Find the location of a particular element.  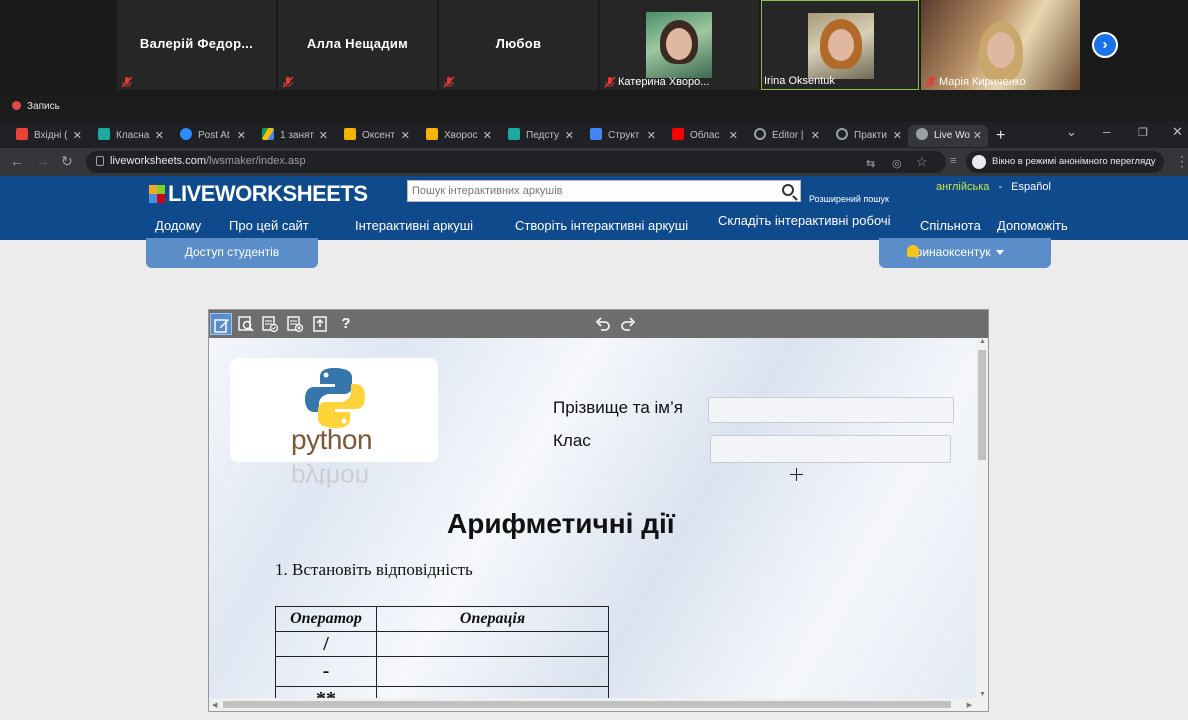

scroll-left-icon: ◀ is located at coordinates (214, 705).